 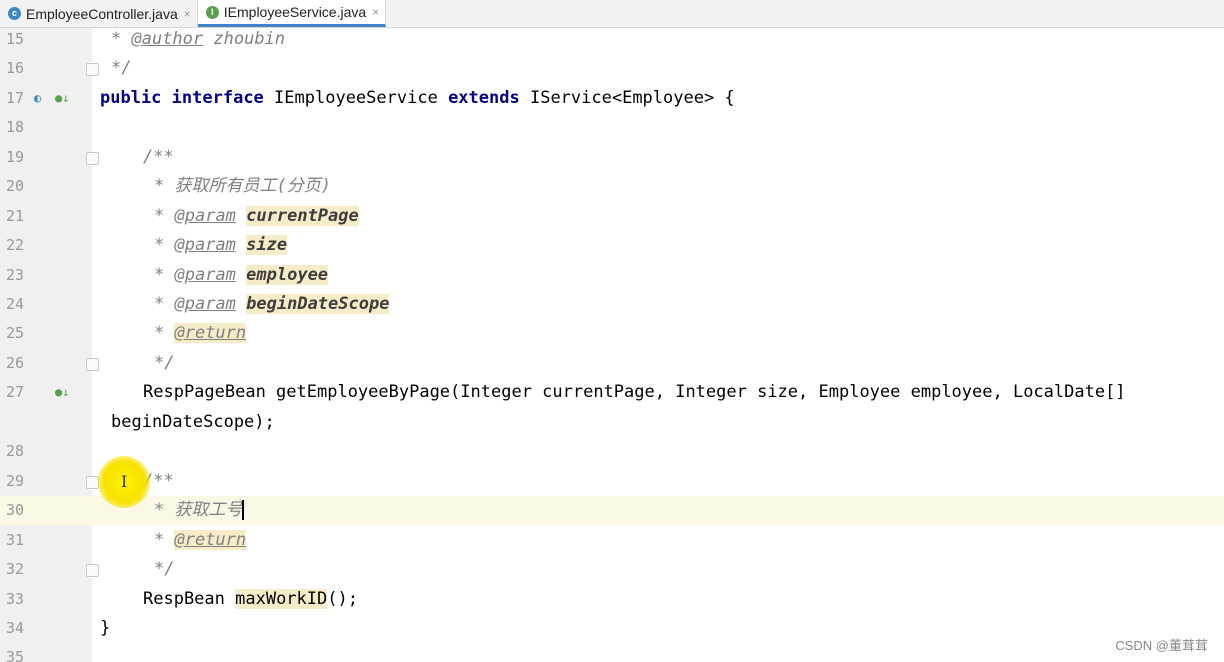 I want to click on line-number: 23, so click(x=15, y=275).